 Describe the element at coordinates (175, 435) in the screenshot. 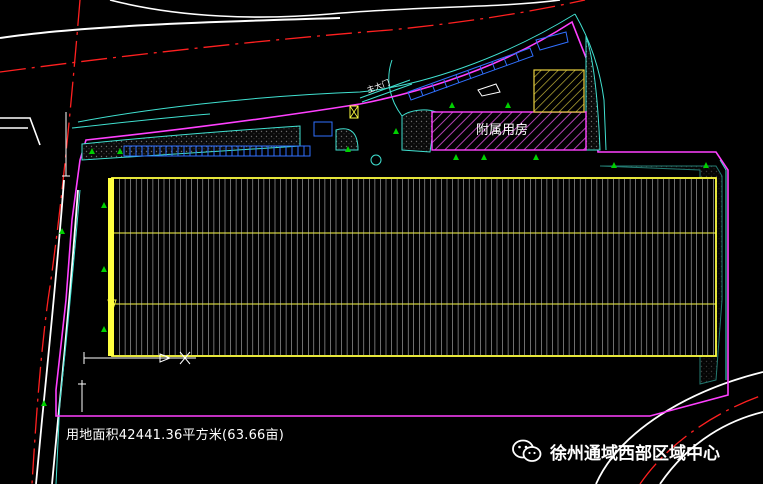

I see `site-area-note: 用地面积42441.36平方米(63.66亩)` at that location.